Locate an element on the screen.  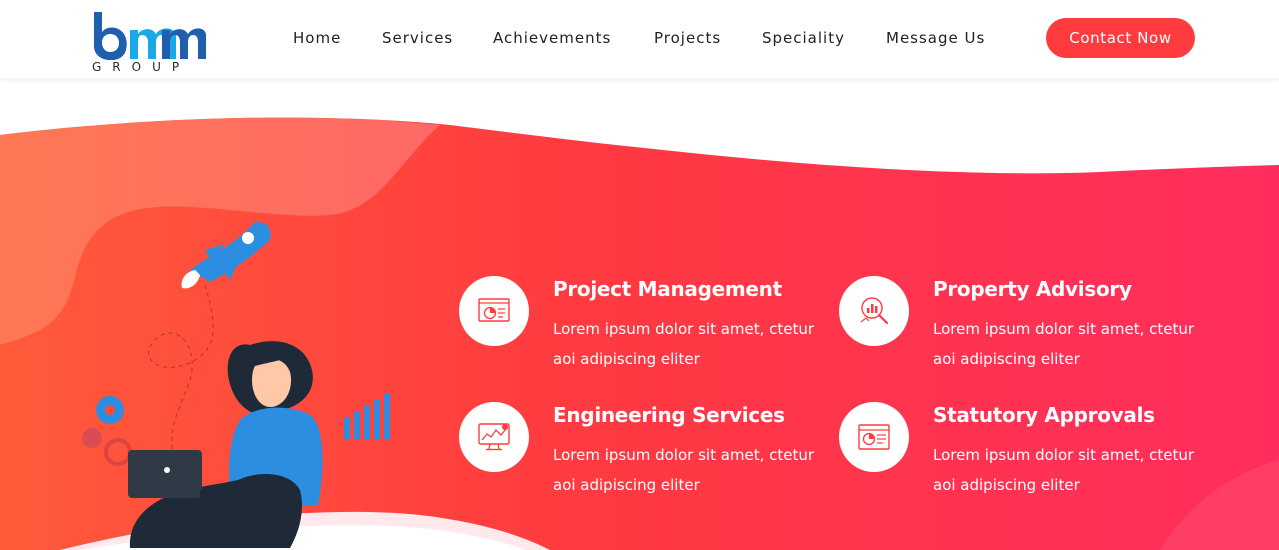
rocket-icon is located at coordinates (226, 255).